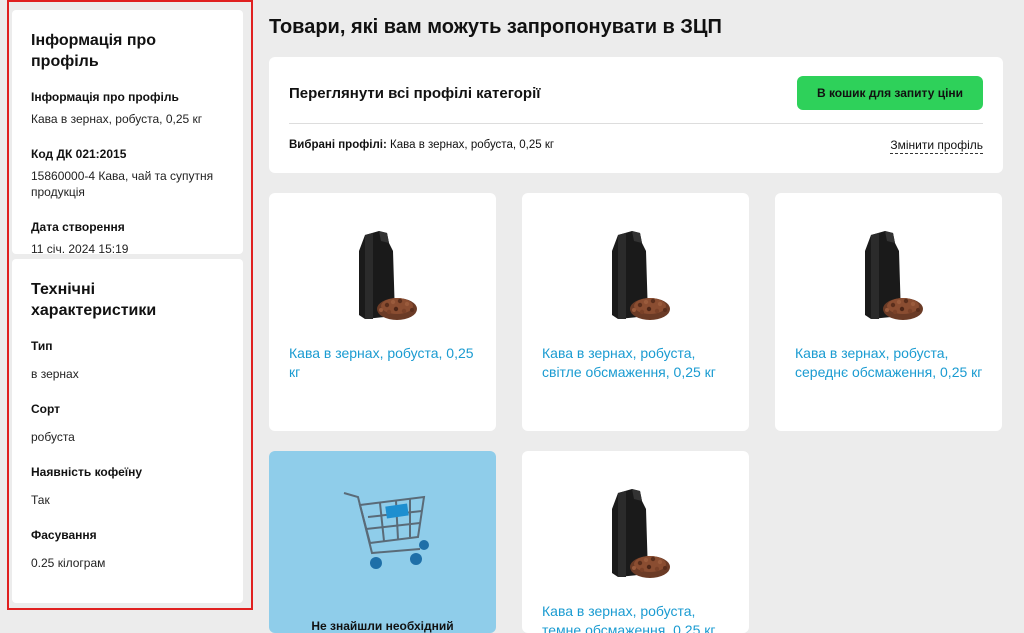 The image size is (1024, 633). Describe the element at coordinates (79, 154) in the screenshot. I see `field-label: Код ДК 021:2015` at that location.